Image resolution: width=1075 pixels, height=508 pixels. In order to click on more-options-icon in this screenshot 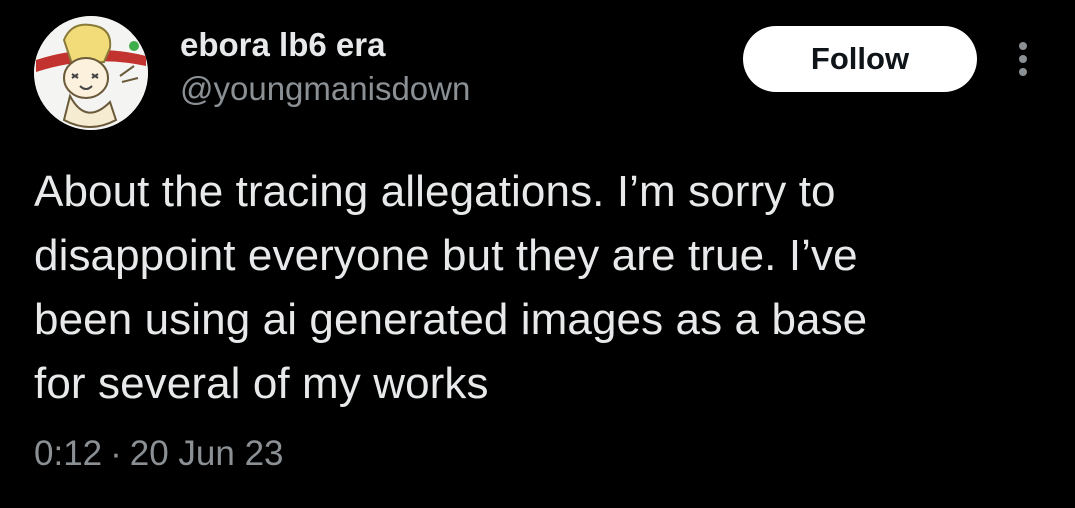, I will do `click(1023, 59)`.